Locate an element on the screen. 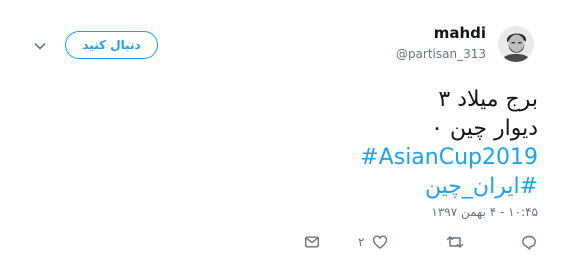 The image size is (570, 269). avatar-photo is located at coordinates (516, 44).